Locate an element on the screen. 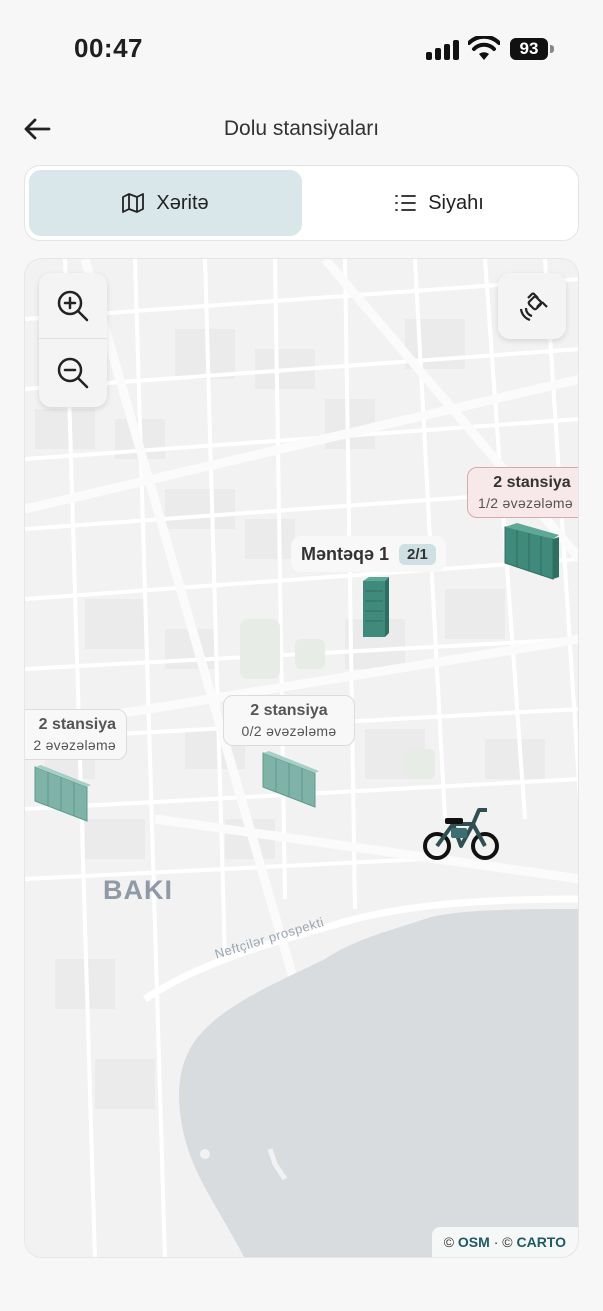 This screenshot has height=1311, width=603. signal-icon is located at coordinates (443, 50).